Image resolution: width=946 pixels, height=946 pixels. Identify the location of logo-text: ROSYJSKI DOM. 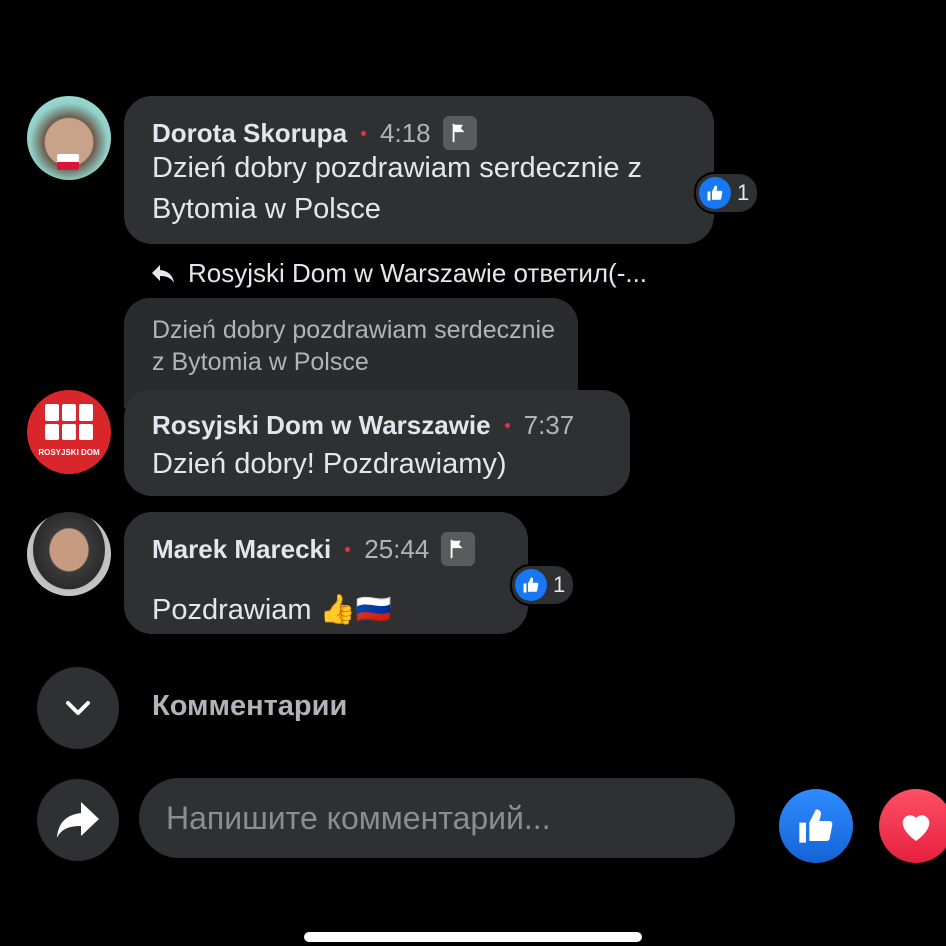
(69, 452).